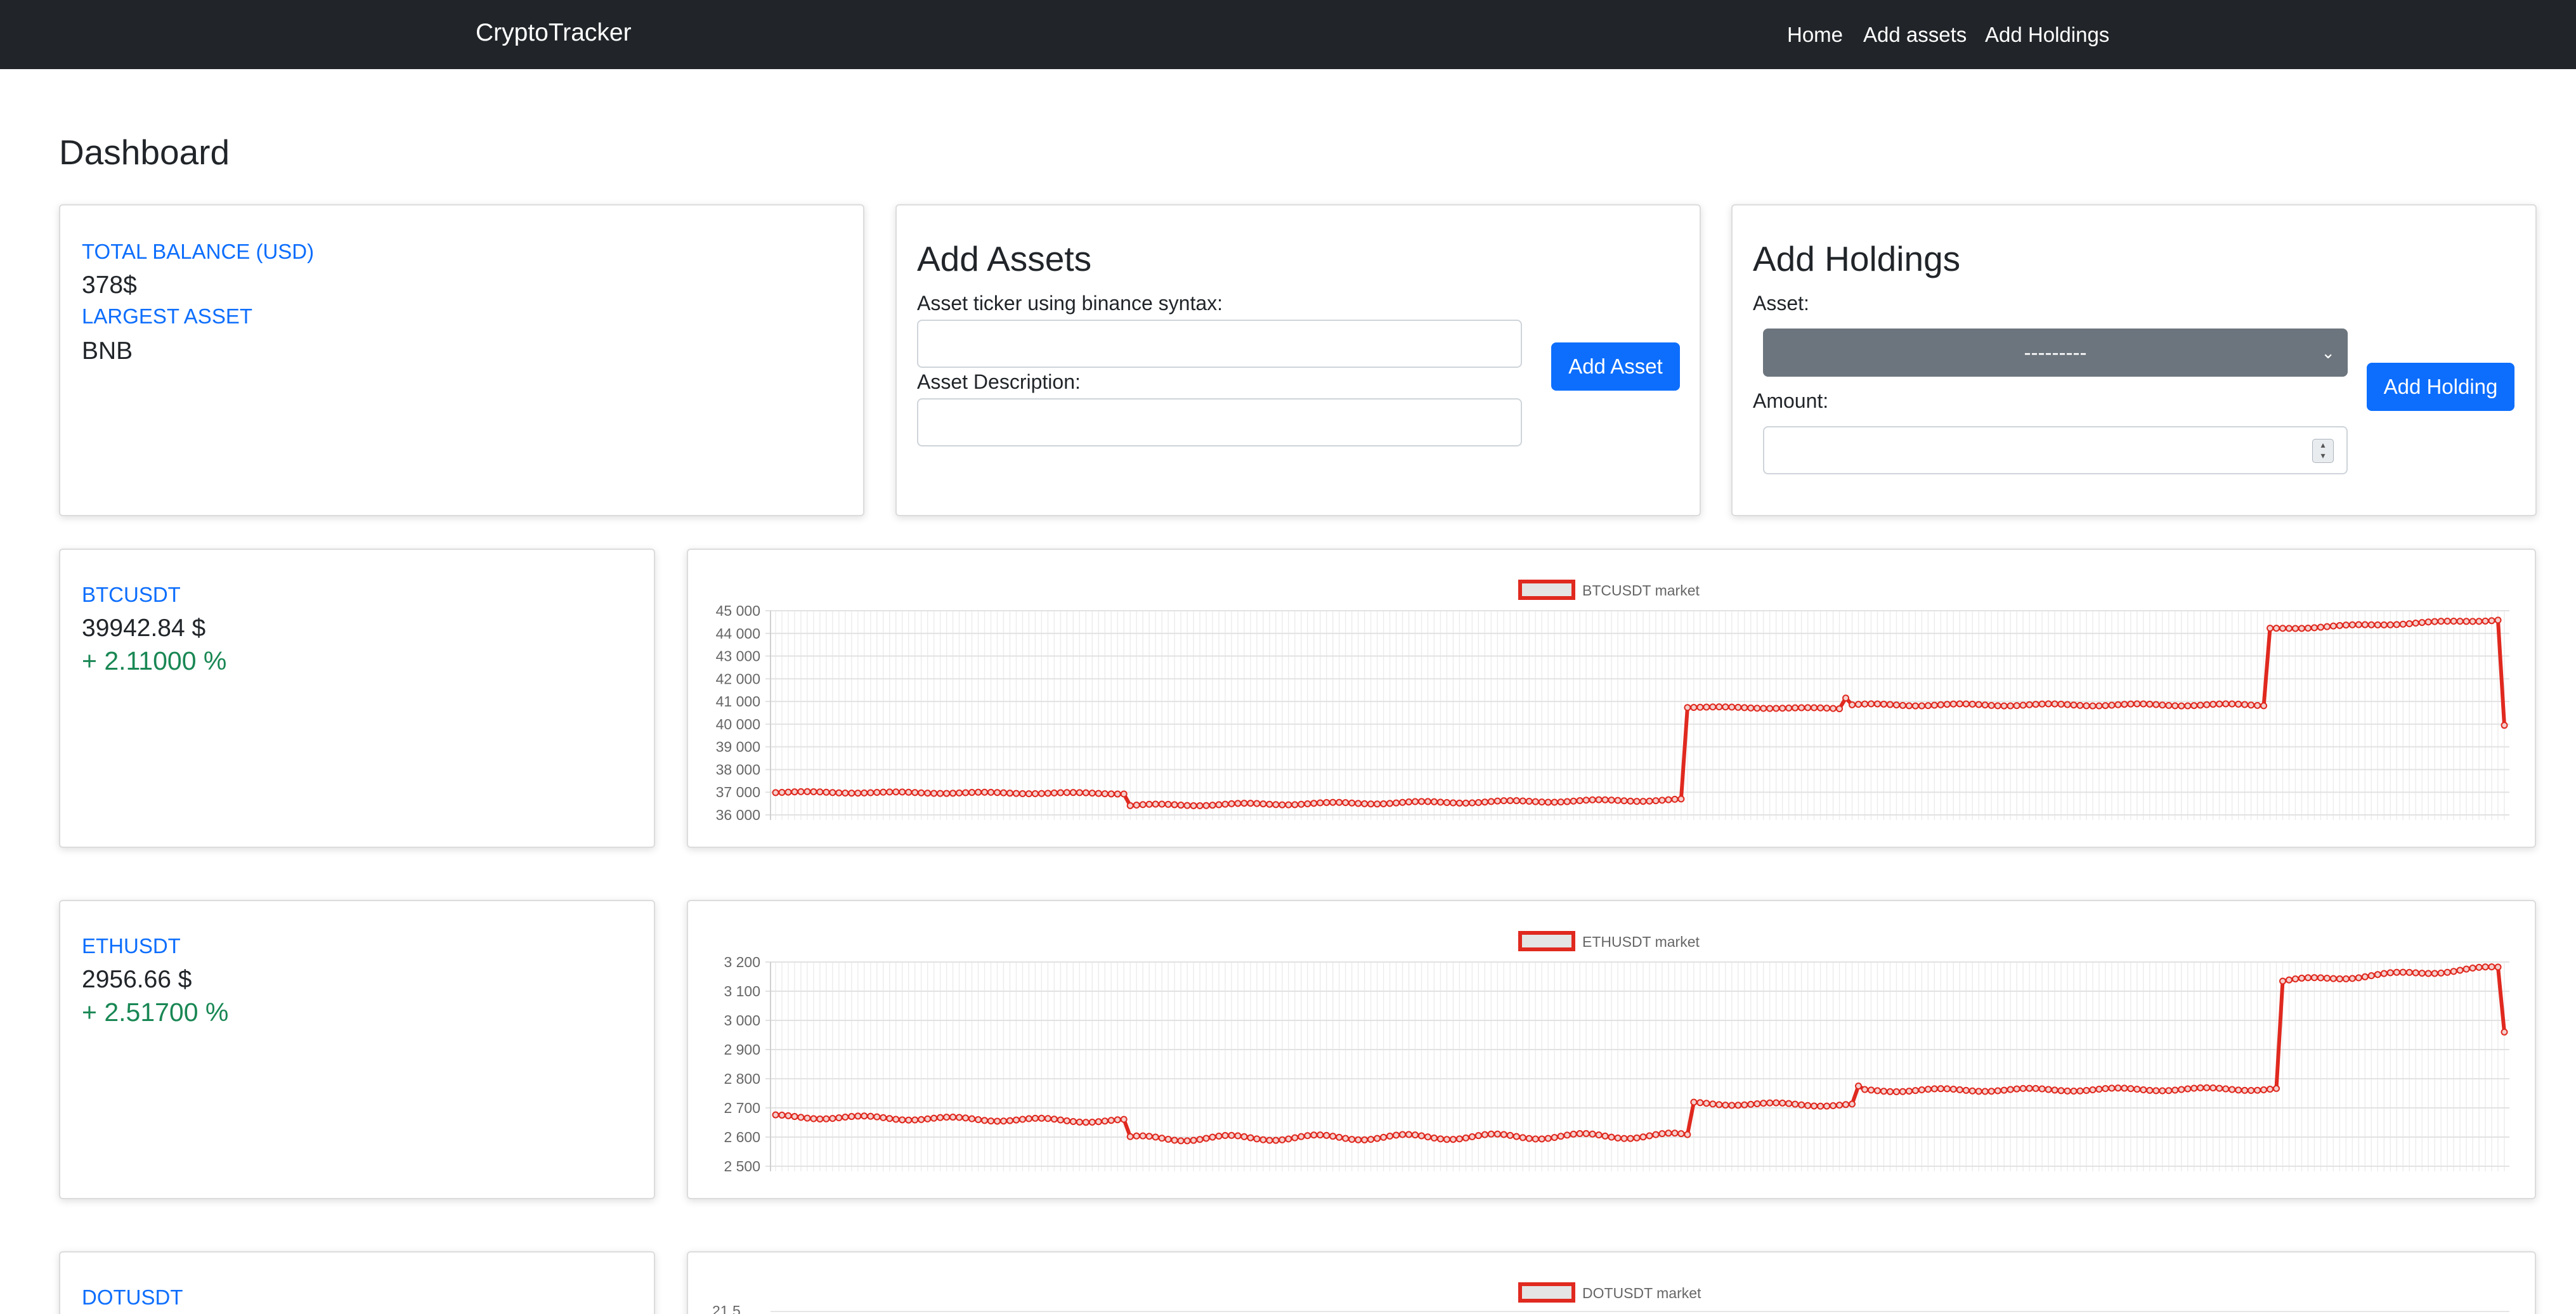 This screenshot has height=1314, width=2576. Describe the element at coordinates (2440, 387) in the screenshot. I see `add-holding-button: Add Holding` at that location.